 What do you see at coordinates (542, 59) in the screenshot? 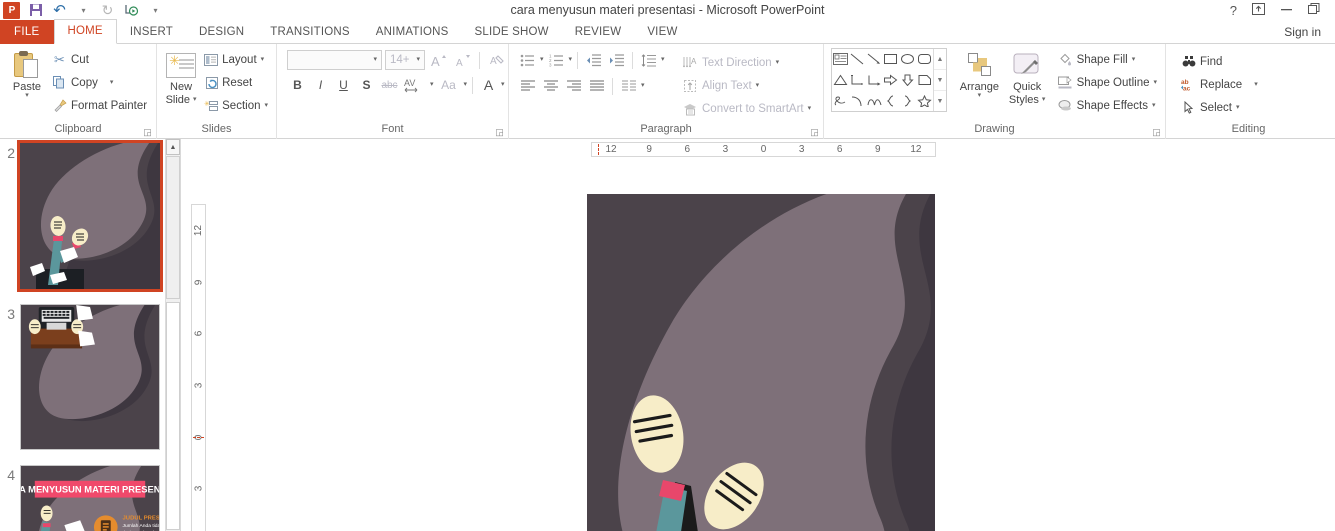
I see `bullets-dropdown-icon: ▾` at bounding box center [542, 59].